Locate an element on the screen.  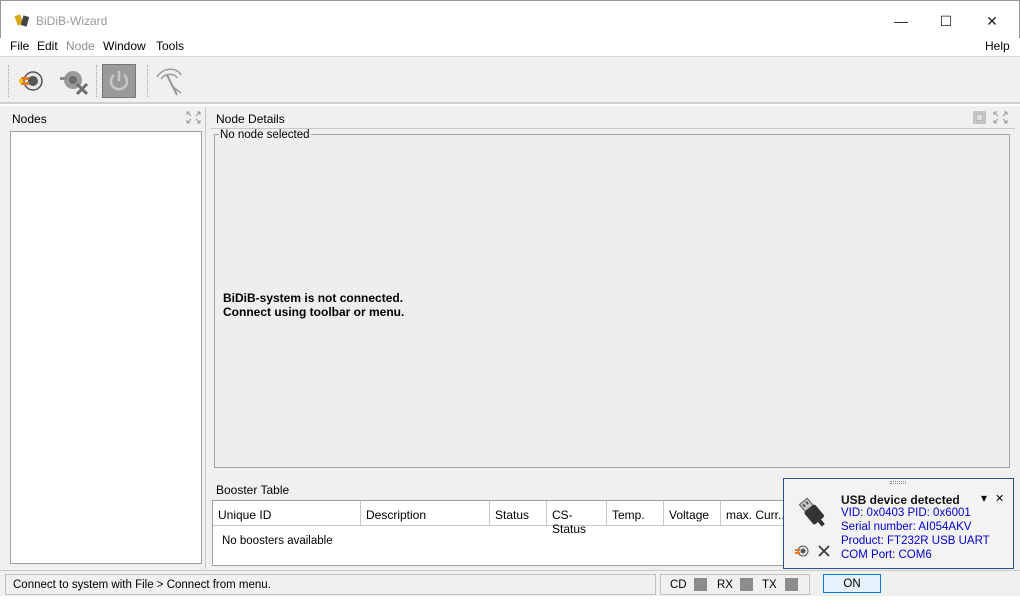
cd-indicator is located at coordinates (700, 584).